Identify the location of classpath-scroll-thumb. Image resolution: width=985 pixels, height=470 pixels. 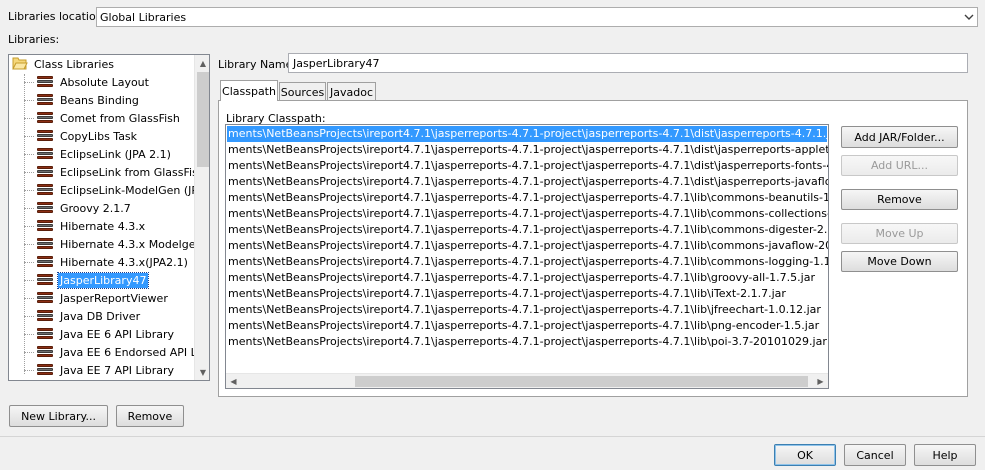
(581, 381).